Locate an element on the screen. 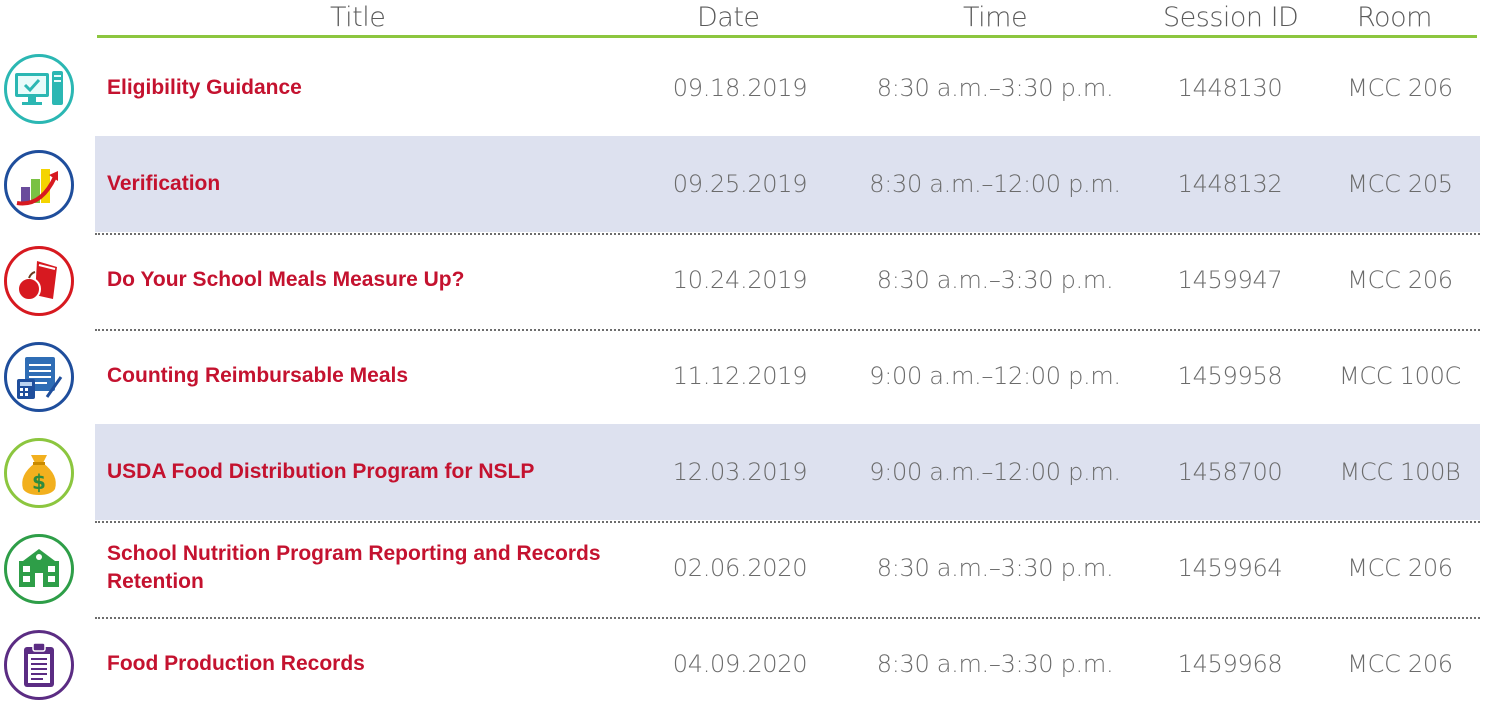  bar-chart-arrow-icon is located at coordinates (39, 185).